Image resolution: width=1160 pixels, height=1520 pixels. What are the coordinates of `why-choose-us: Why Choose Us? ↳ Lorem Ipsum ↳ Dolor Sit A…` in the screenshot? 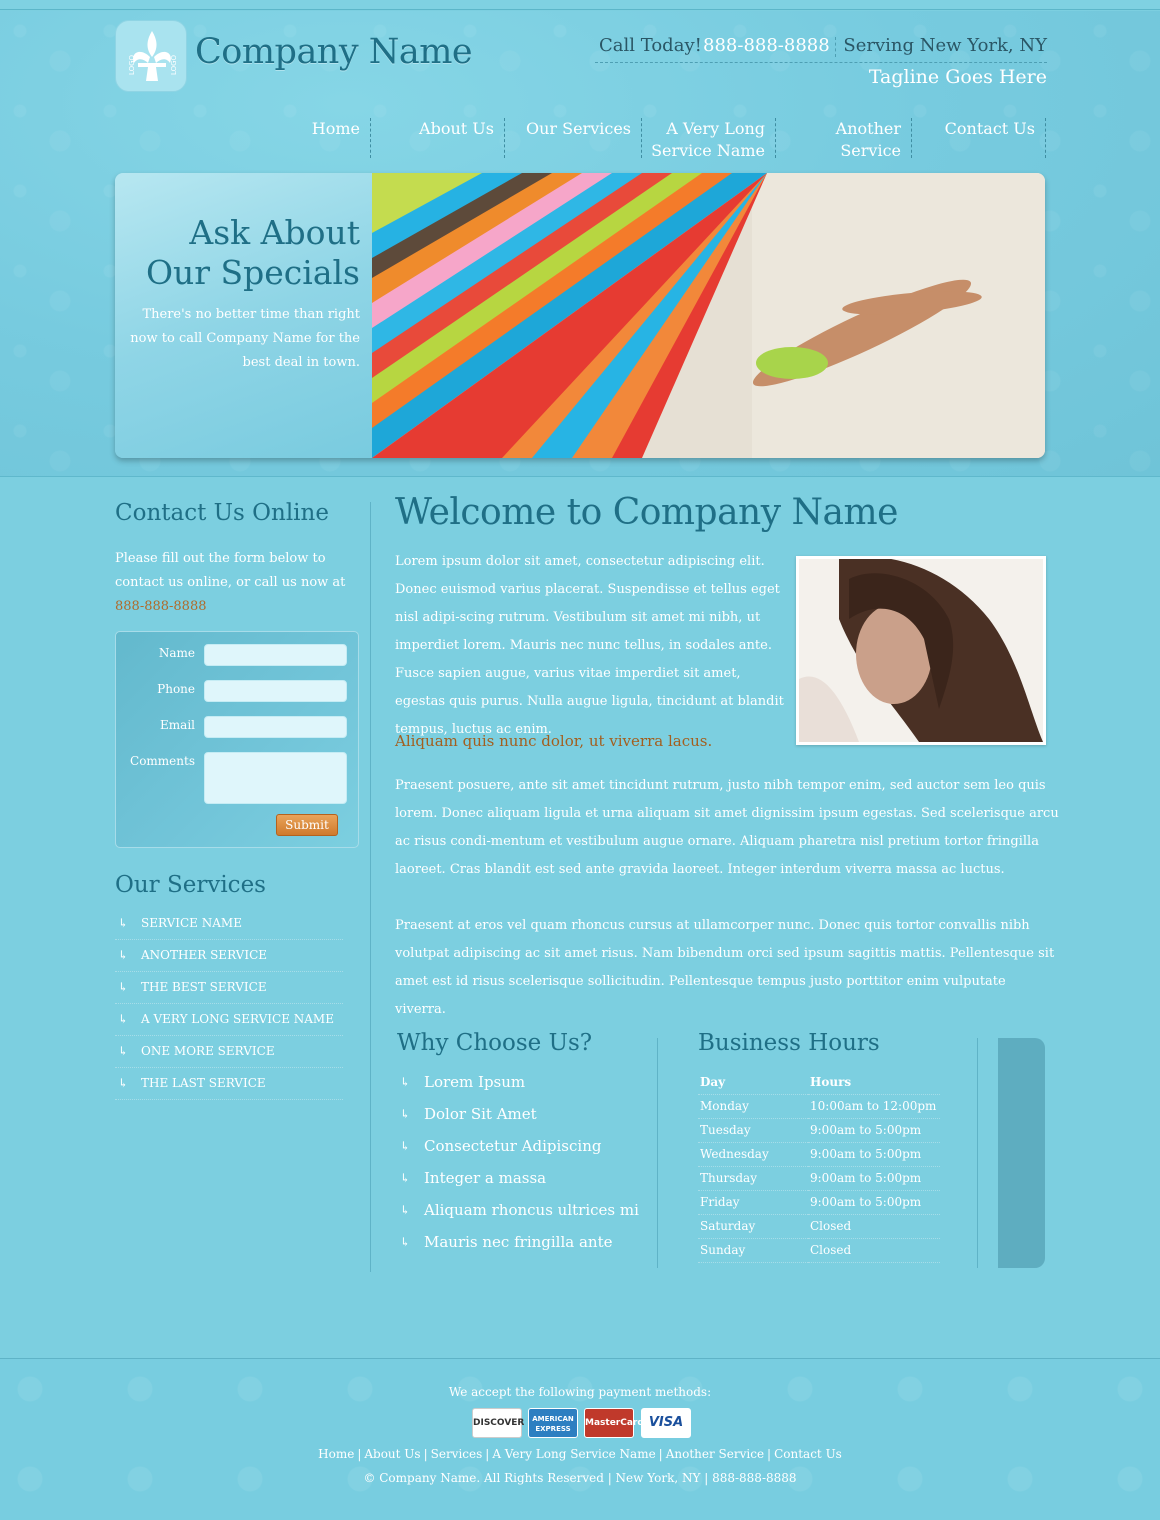 It's located at (532, 1140).